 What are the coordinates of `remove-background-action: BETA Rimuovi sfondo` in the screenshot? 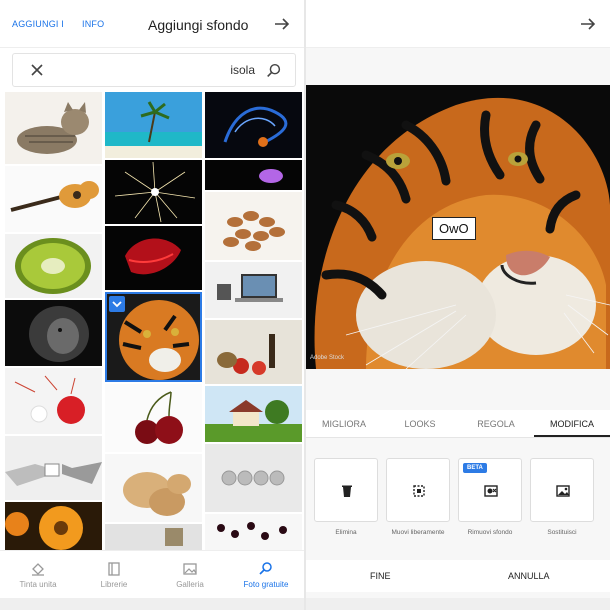 It's located at (490, 497).